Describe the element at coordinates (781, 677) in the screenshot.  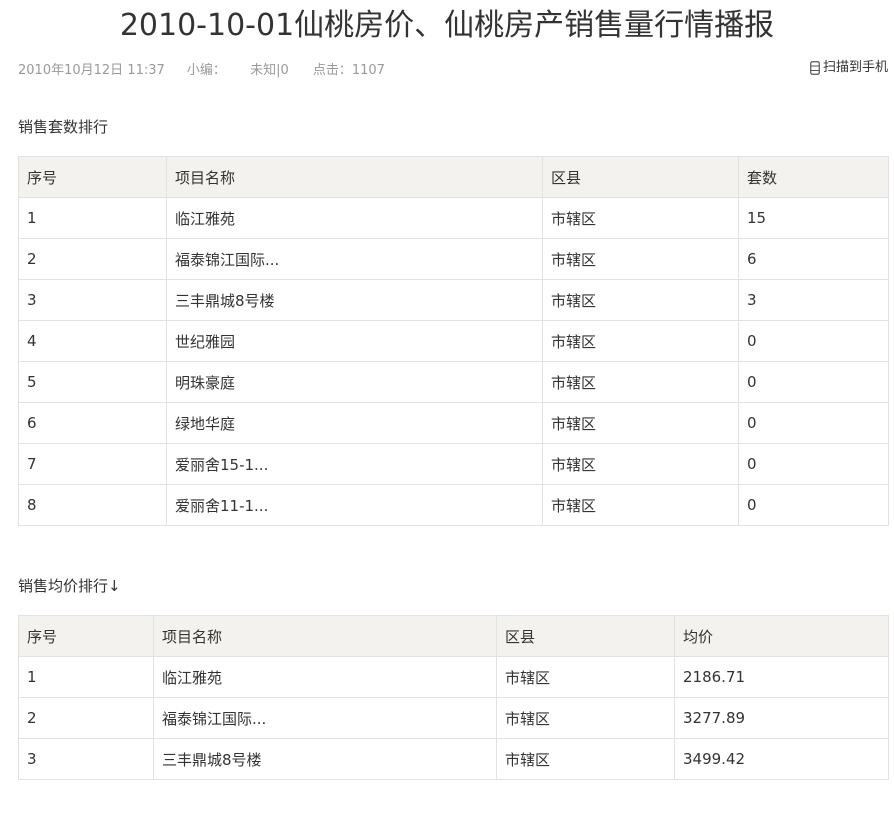
I see `avg-price-cell: 2186.71` at that location.